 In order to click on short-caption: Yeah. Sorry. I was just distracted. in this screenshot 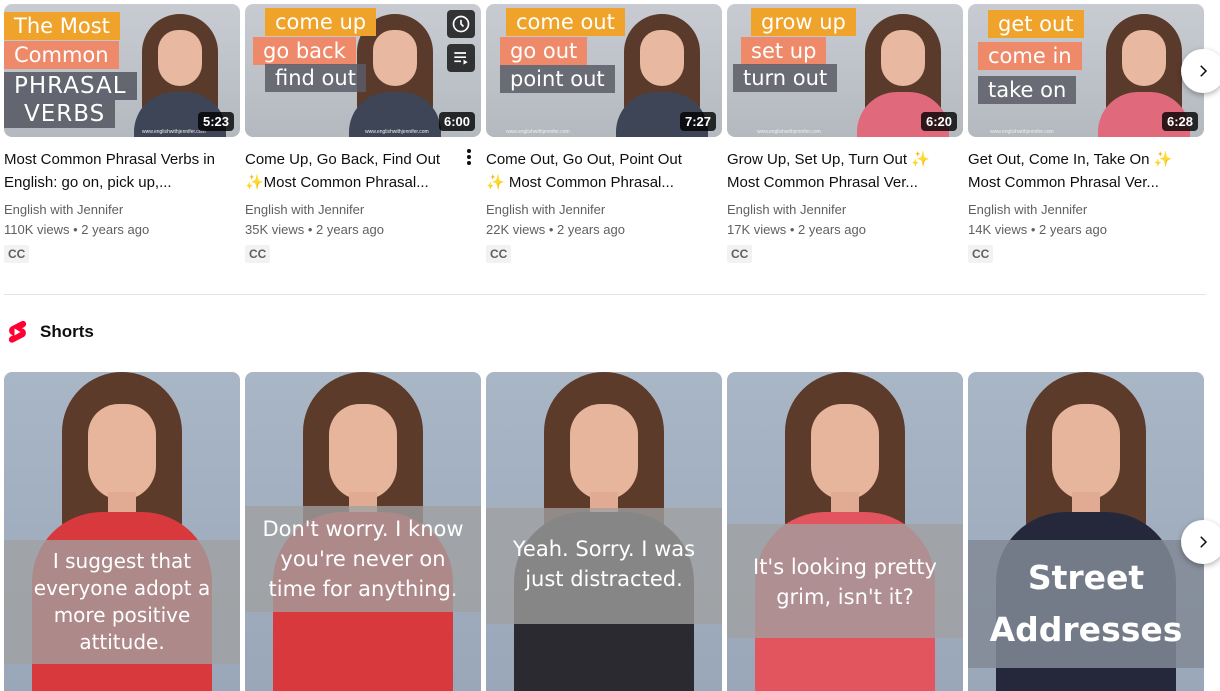, I will do `click(604, 566)`.